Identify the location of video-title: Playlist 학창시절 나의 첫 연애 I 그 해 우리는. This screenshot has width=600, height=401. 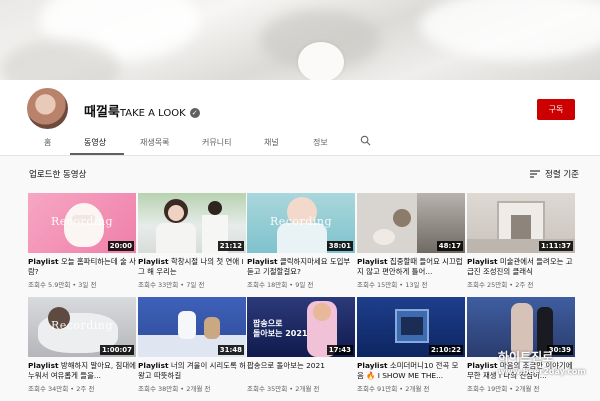
(192, 267).